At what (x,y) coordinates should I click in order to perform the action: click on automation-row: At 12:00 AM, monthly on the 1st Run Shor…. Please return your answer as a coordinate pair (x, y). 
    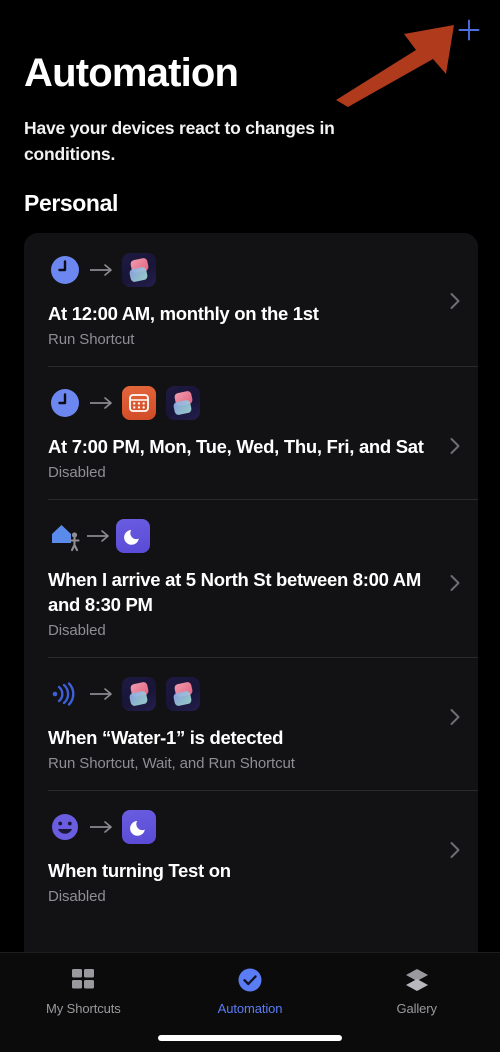
    Looking at the image, I should click on (251, 299).